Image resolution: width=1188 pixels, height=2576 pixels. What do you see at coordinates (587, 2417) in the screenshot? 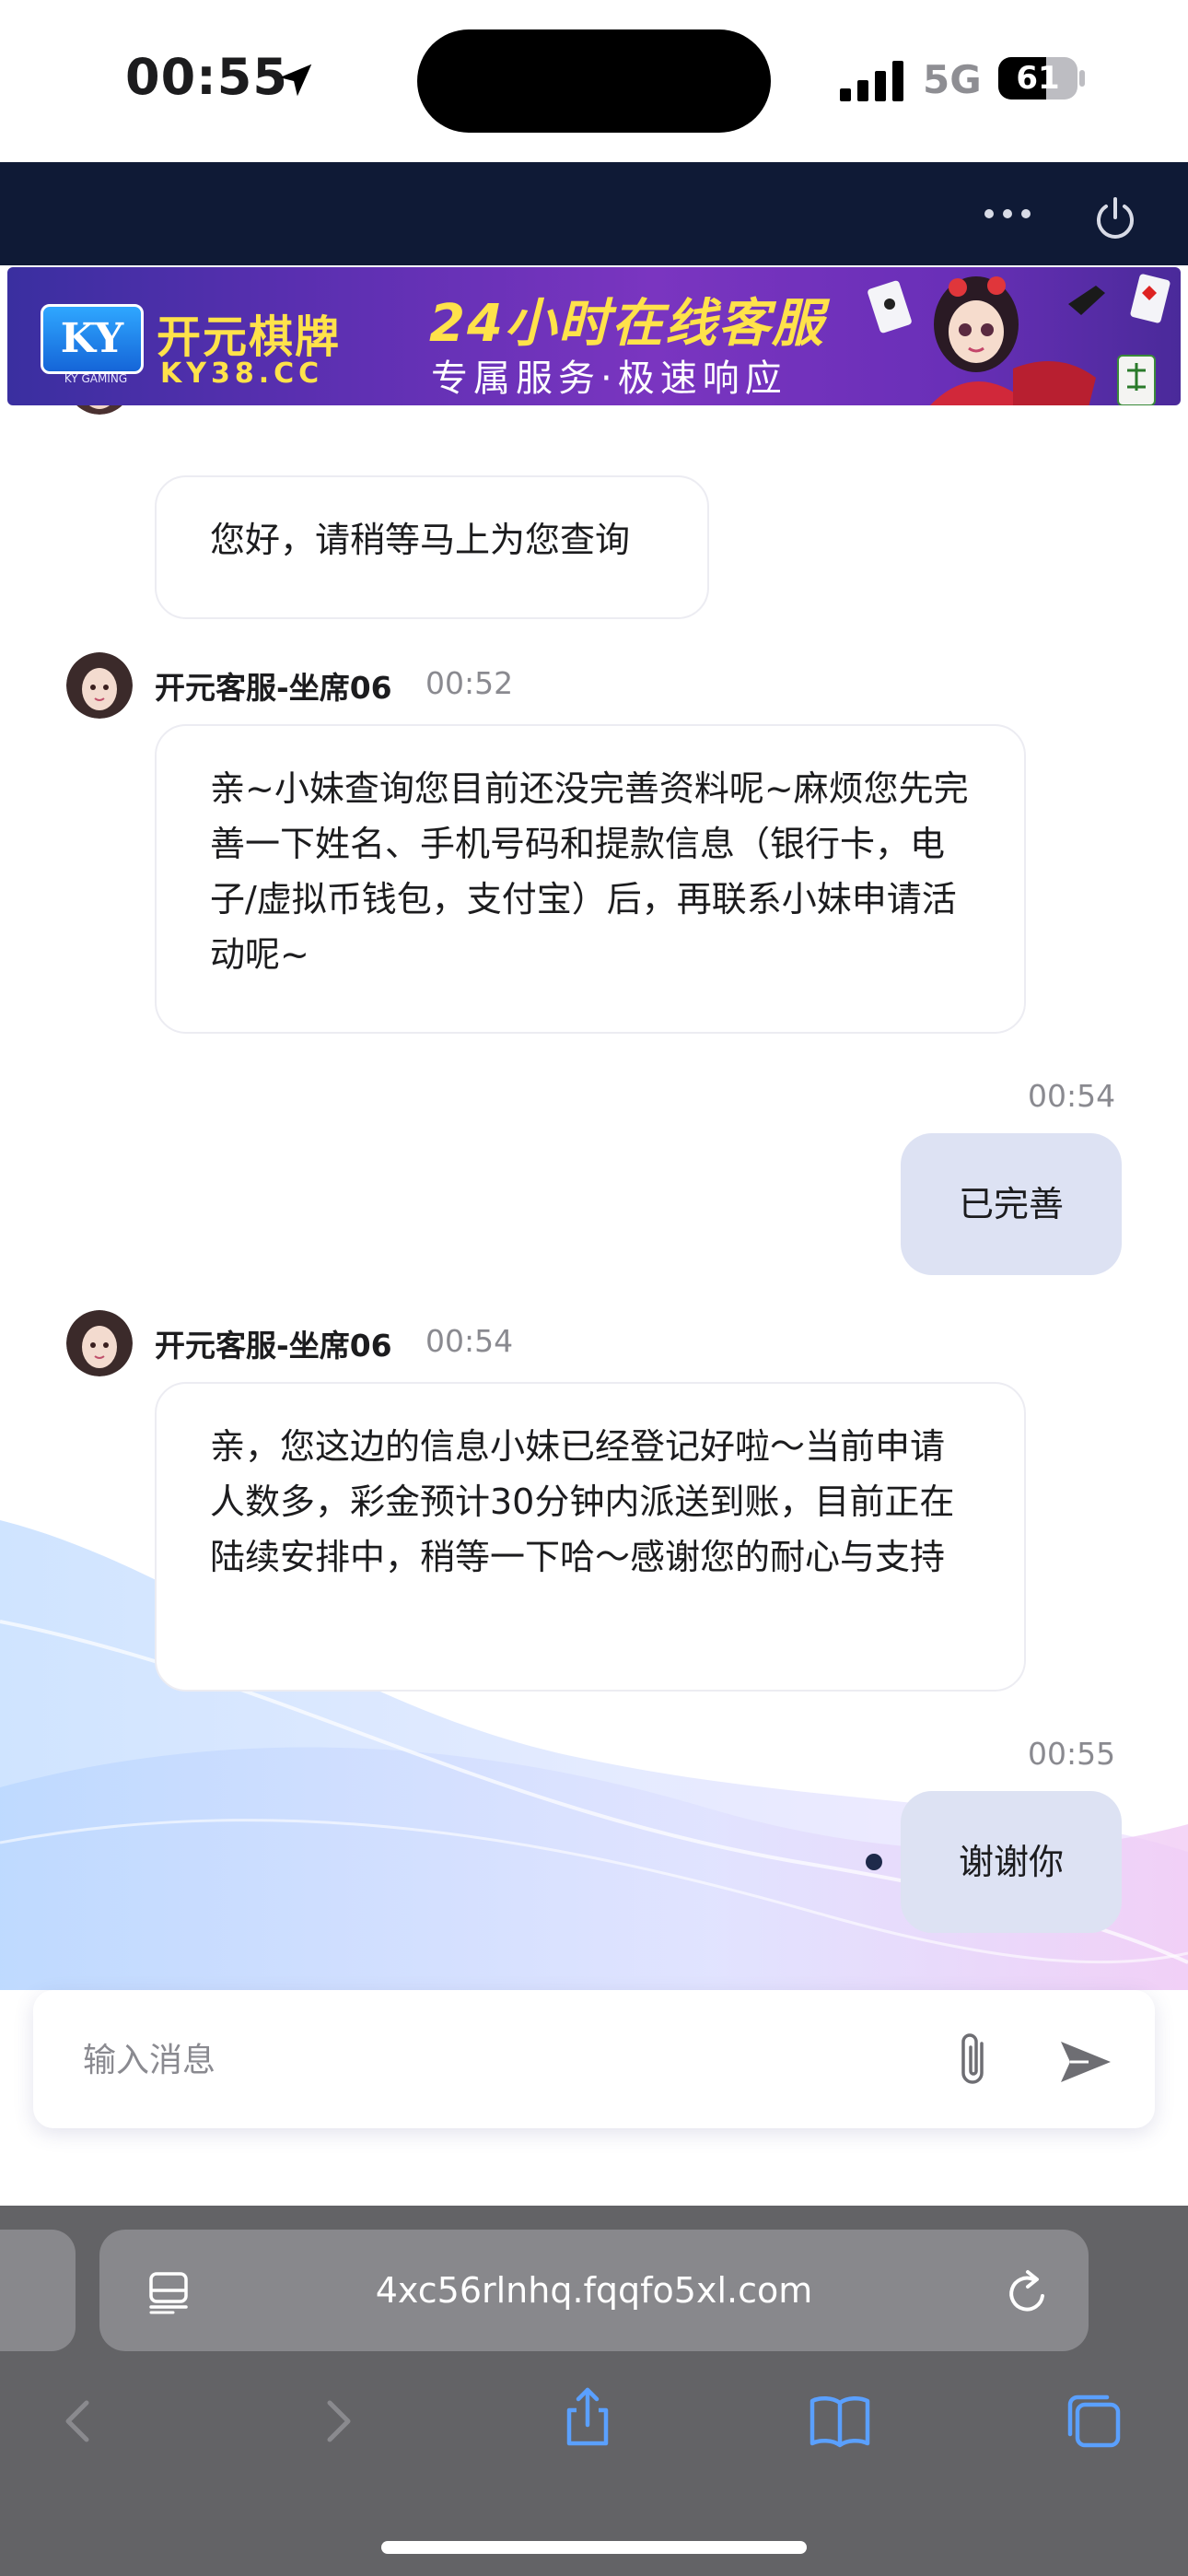
I see `share-icon` at bounding box center [587, 2417].